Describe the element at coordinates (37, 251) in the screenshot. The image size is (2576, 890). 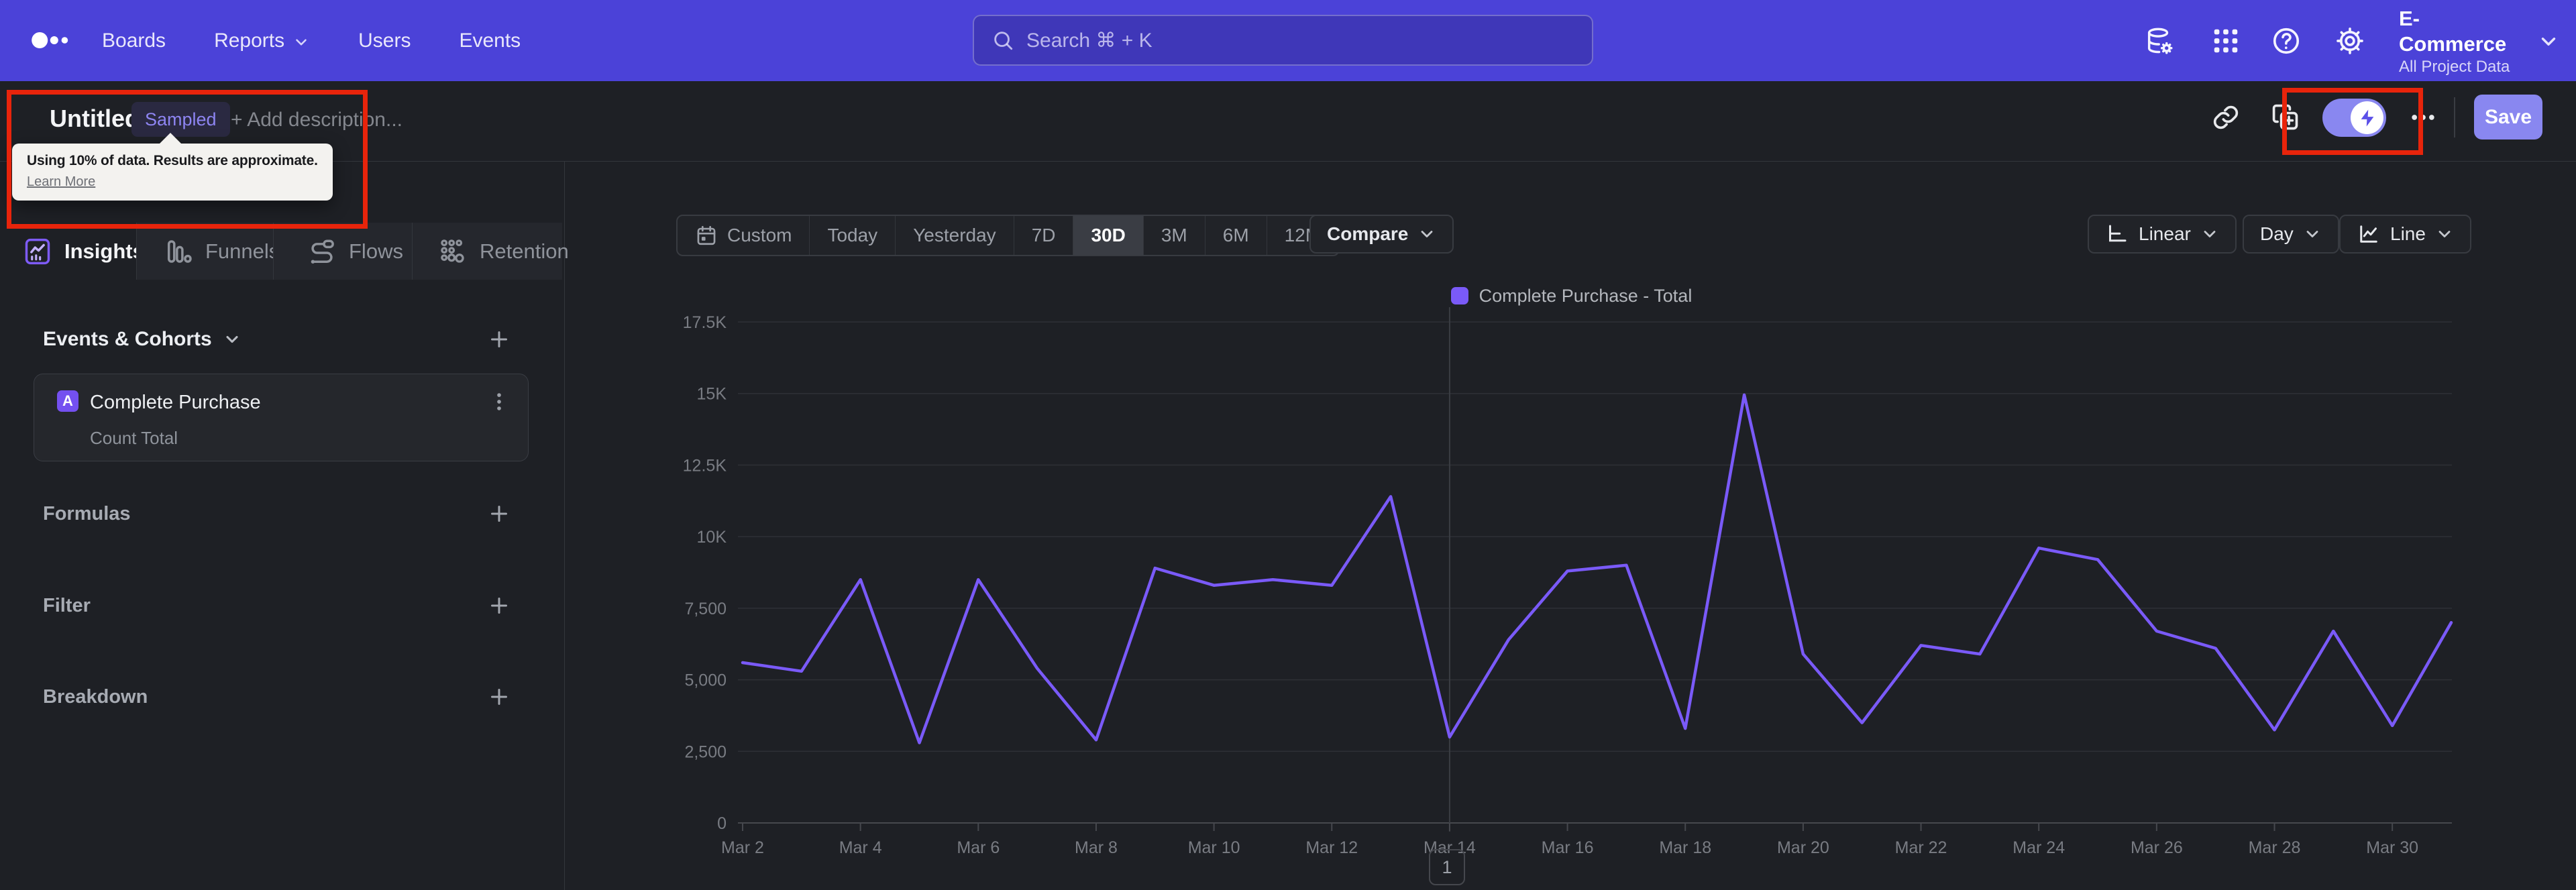
I see `insights-tab-icon` at that location.